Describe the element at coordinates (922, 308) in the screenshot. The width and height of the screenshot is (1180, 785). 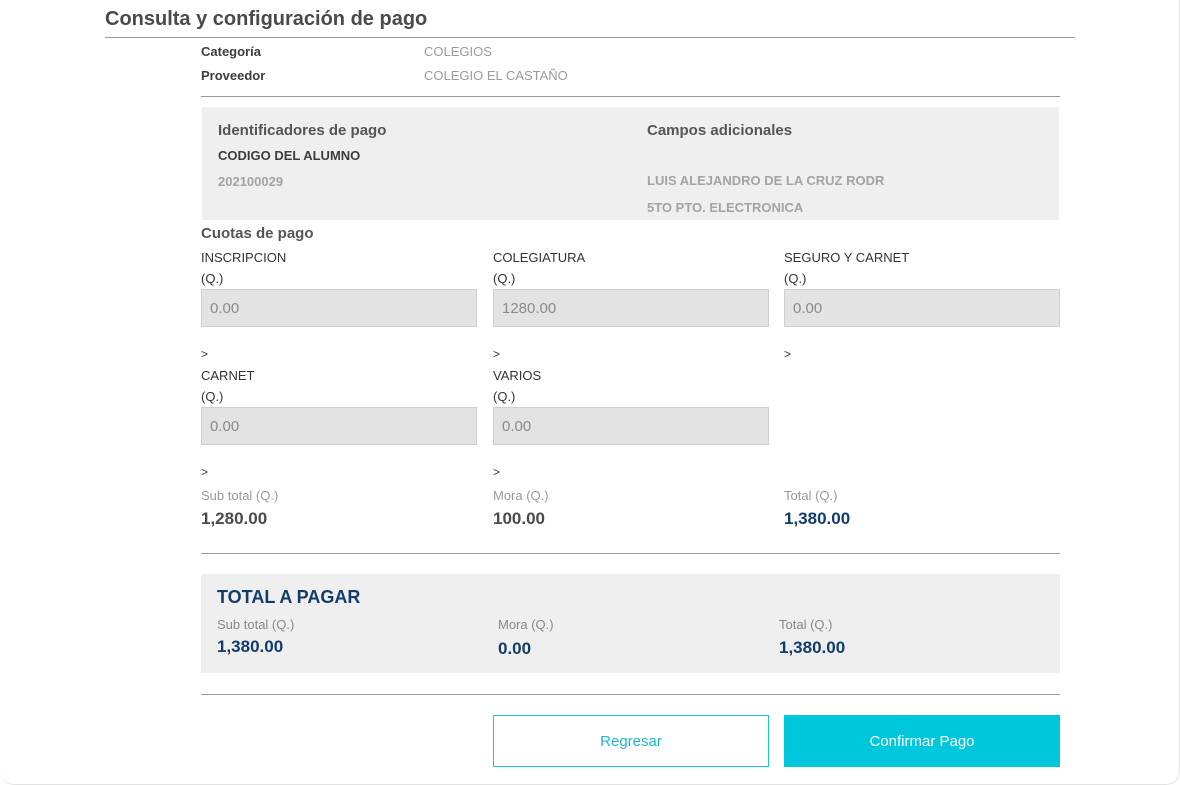
I see `fee-input-seguro-carnet` at that location.